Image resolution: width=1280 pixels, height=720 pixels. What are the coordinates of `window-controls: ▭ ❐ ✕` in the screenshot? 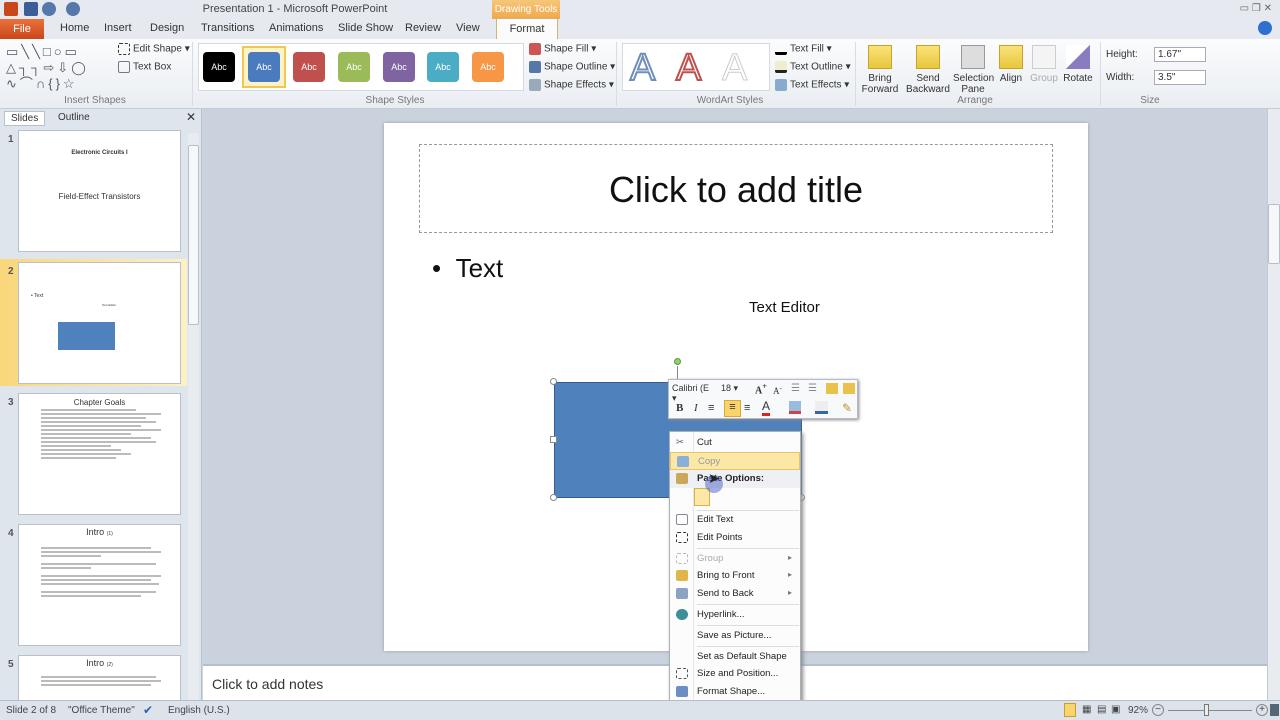 It's located at (1256, 8).